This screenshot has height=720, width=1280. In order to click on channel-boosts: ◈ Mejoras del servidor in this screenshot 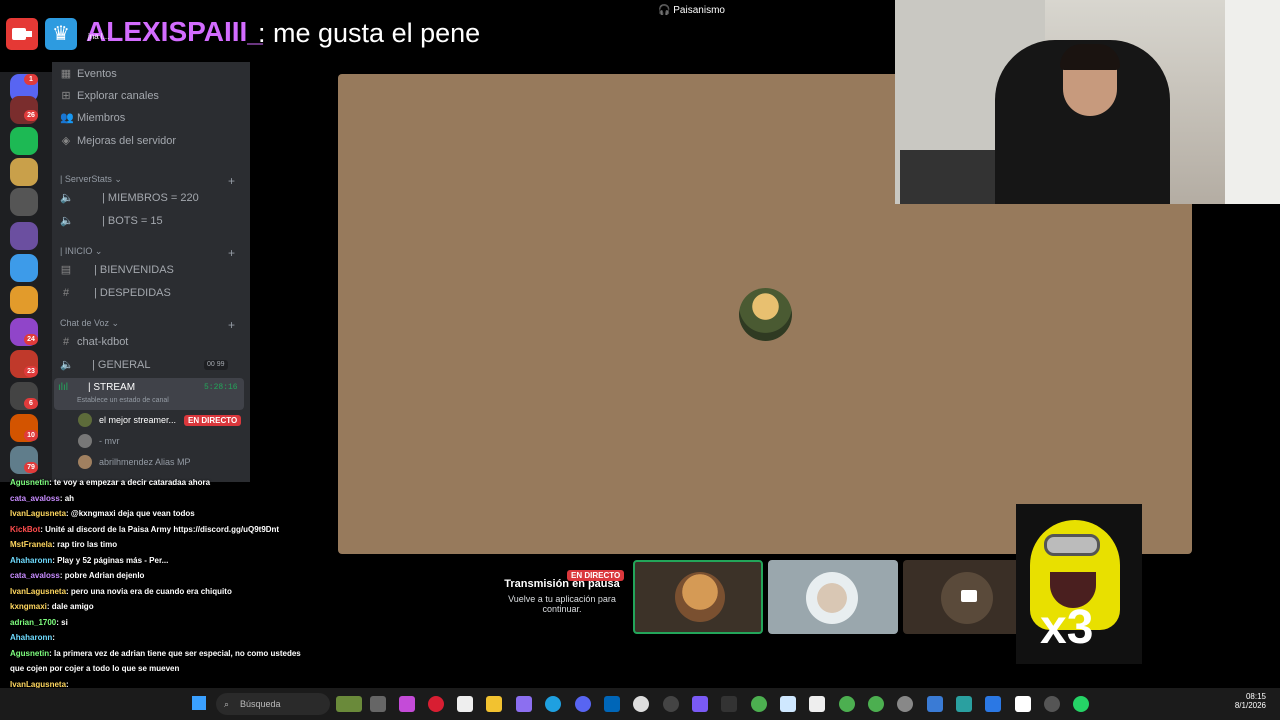, I will do `click(151, 141)`.